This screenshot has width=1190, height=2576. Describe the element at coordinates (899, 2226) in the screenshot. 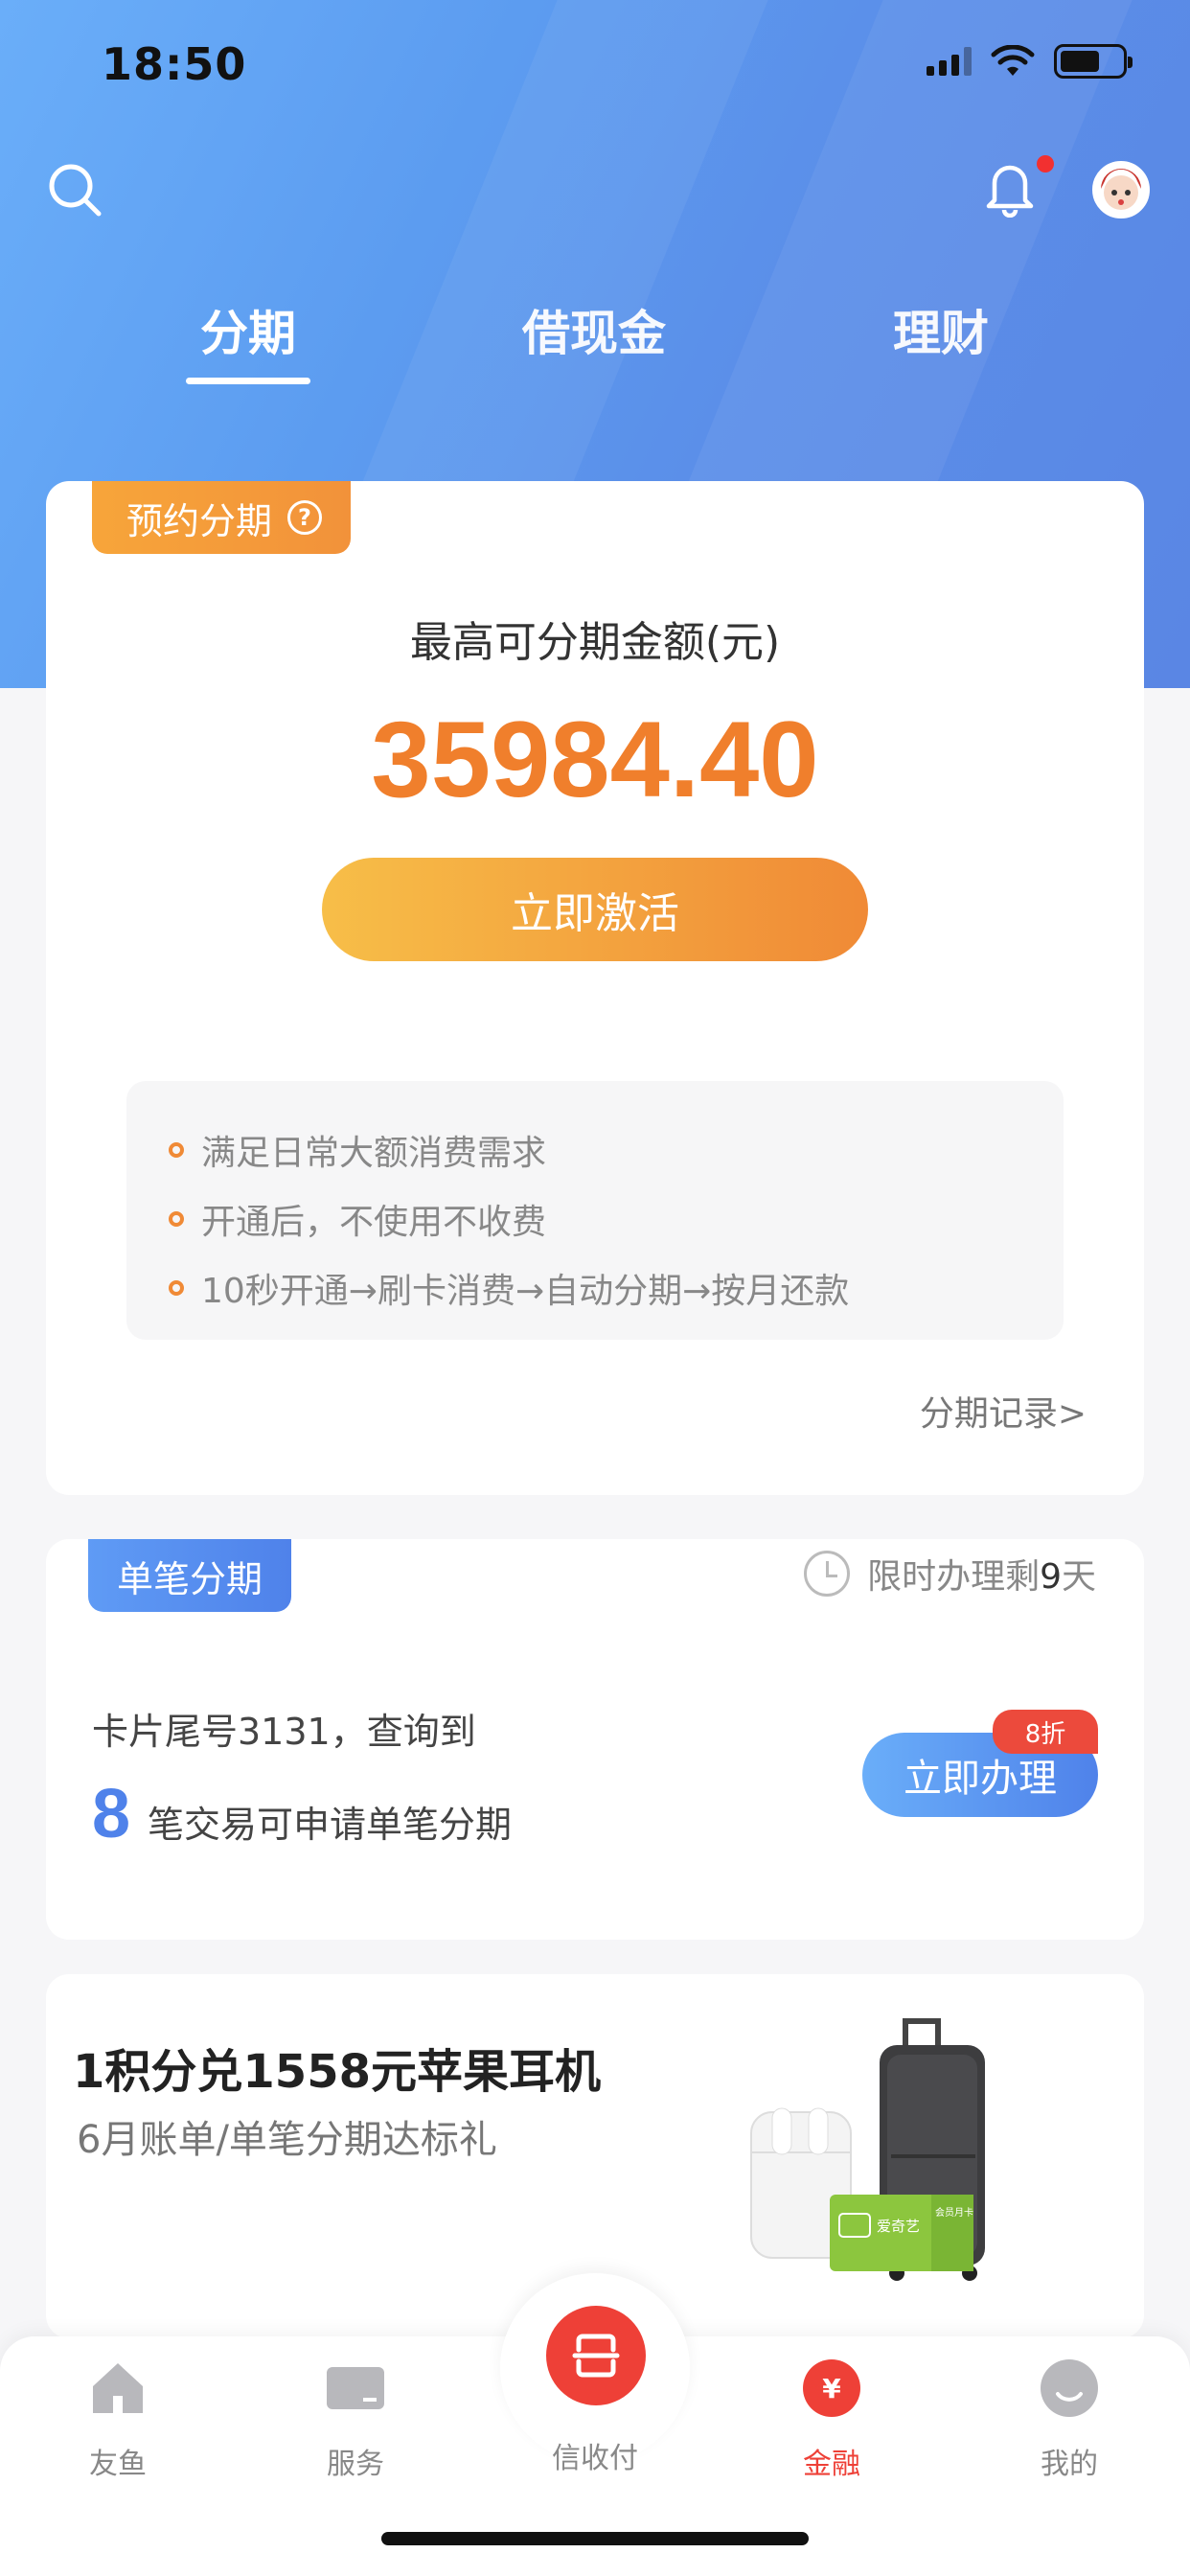

I see `promo-card-text: 爱奇艺` at that location.